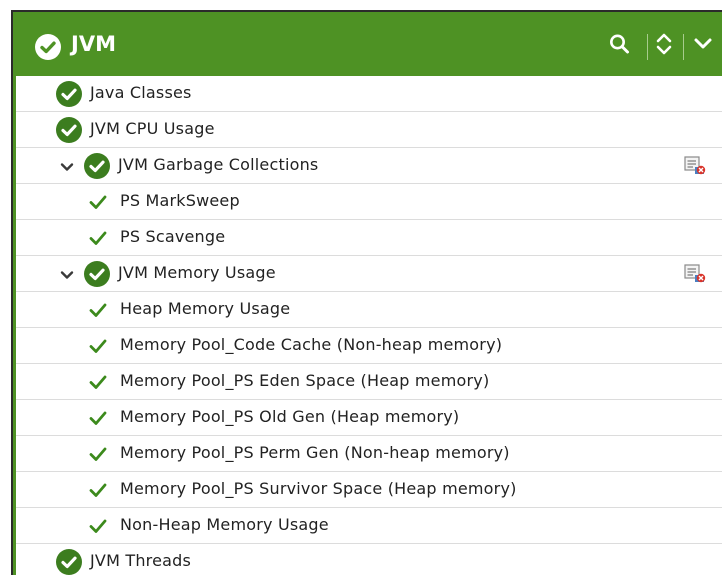  Describe the element at coordinates (218, 164) in the screenshot. I see `tree-item-label: JVM Garbage Collections` at that location.